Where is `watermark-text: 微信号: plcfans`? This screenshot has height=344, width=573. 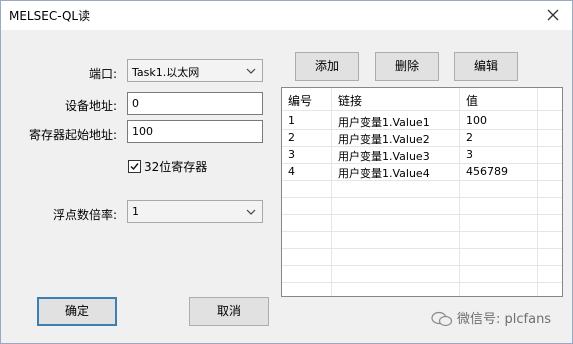 watermark-text: 微信号: plcfans is located at coordinates (504, 319).